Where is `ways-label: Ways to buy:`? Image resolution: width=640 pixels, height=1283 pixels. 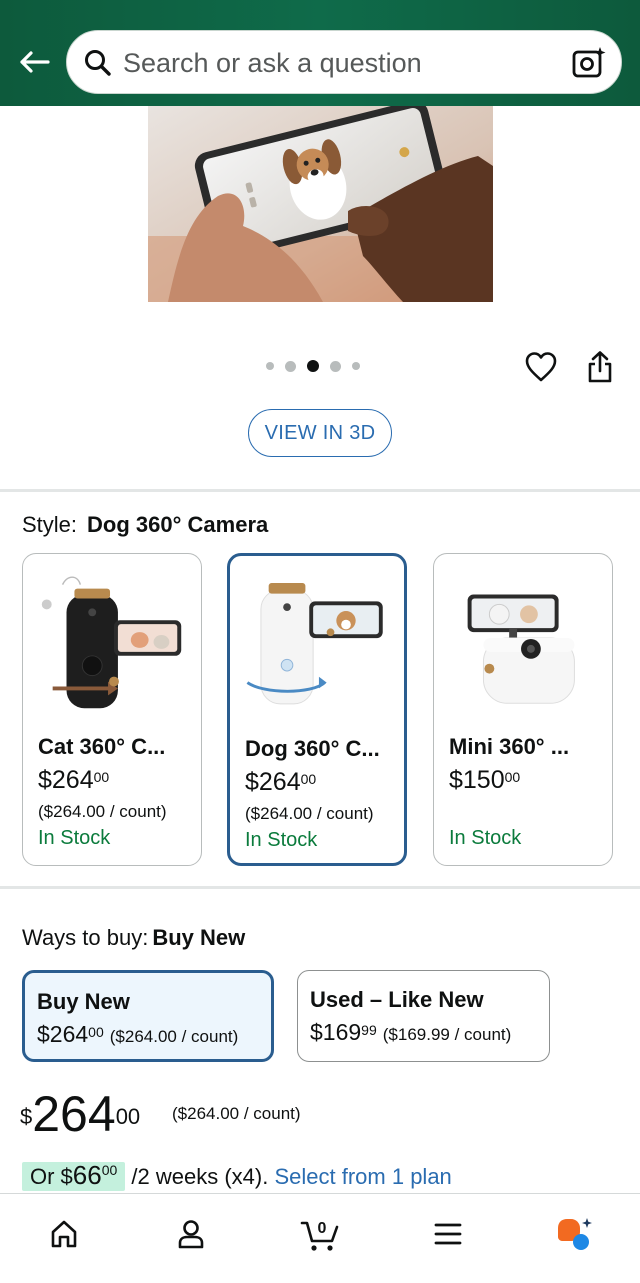 ways-label: Ways to buy: is located at coordinates (85, 937).